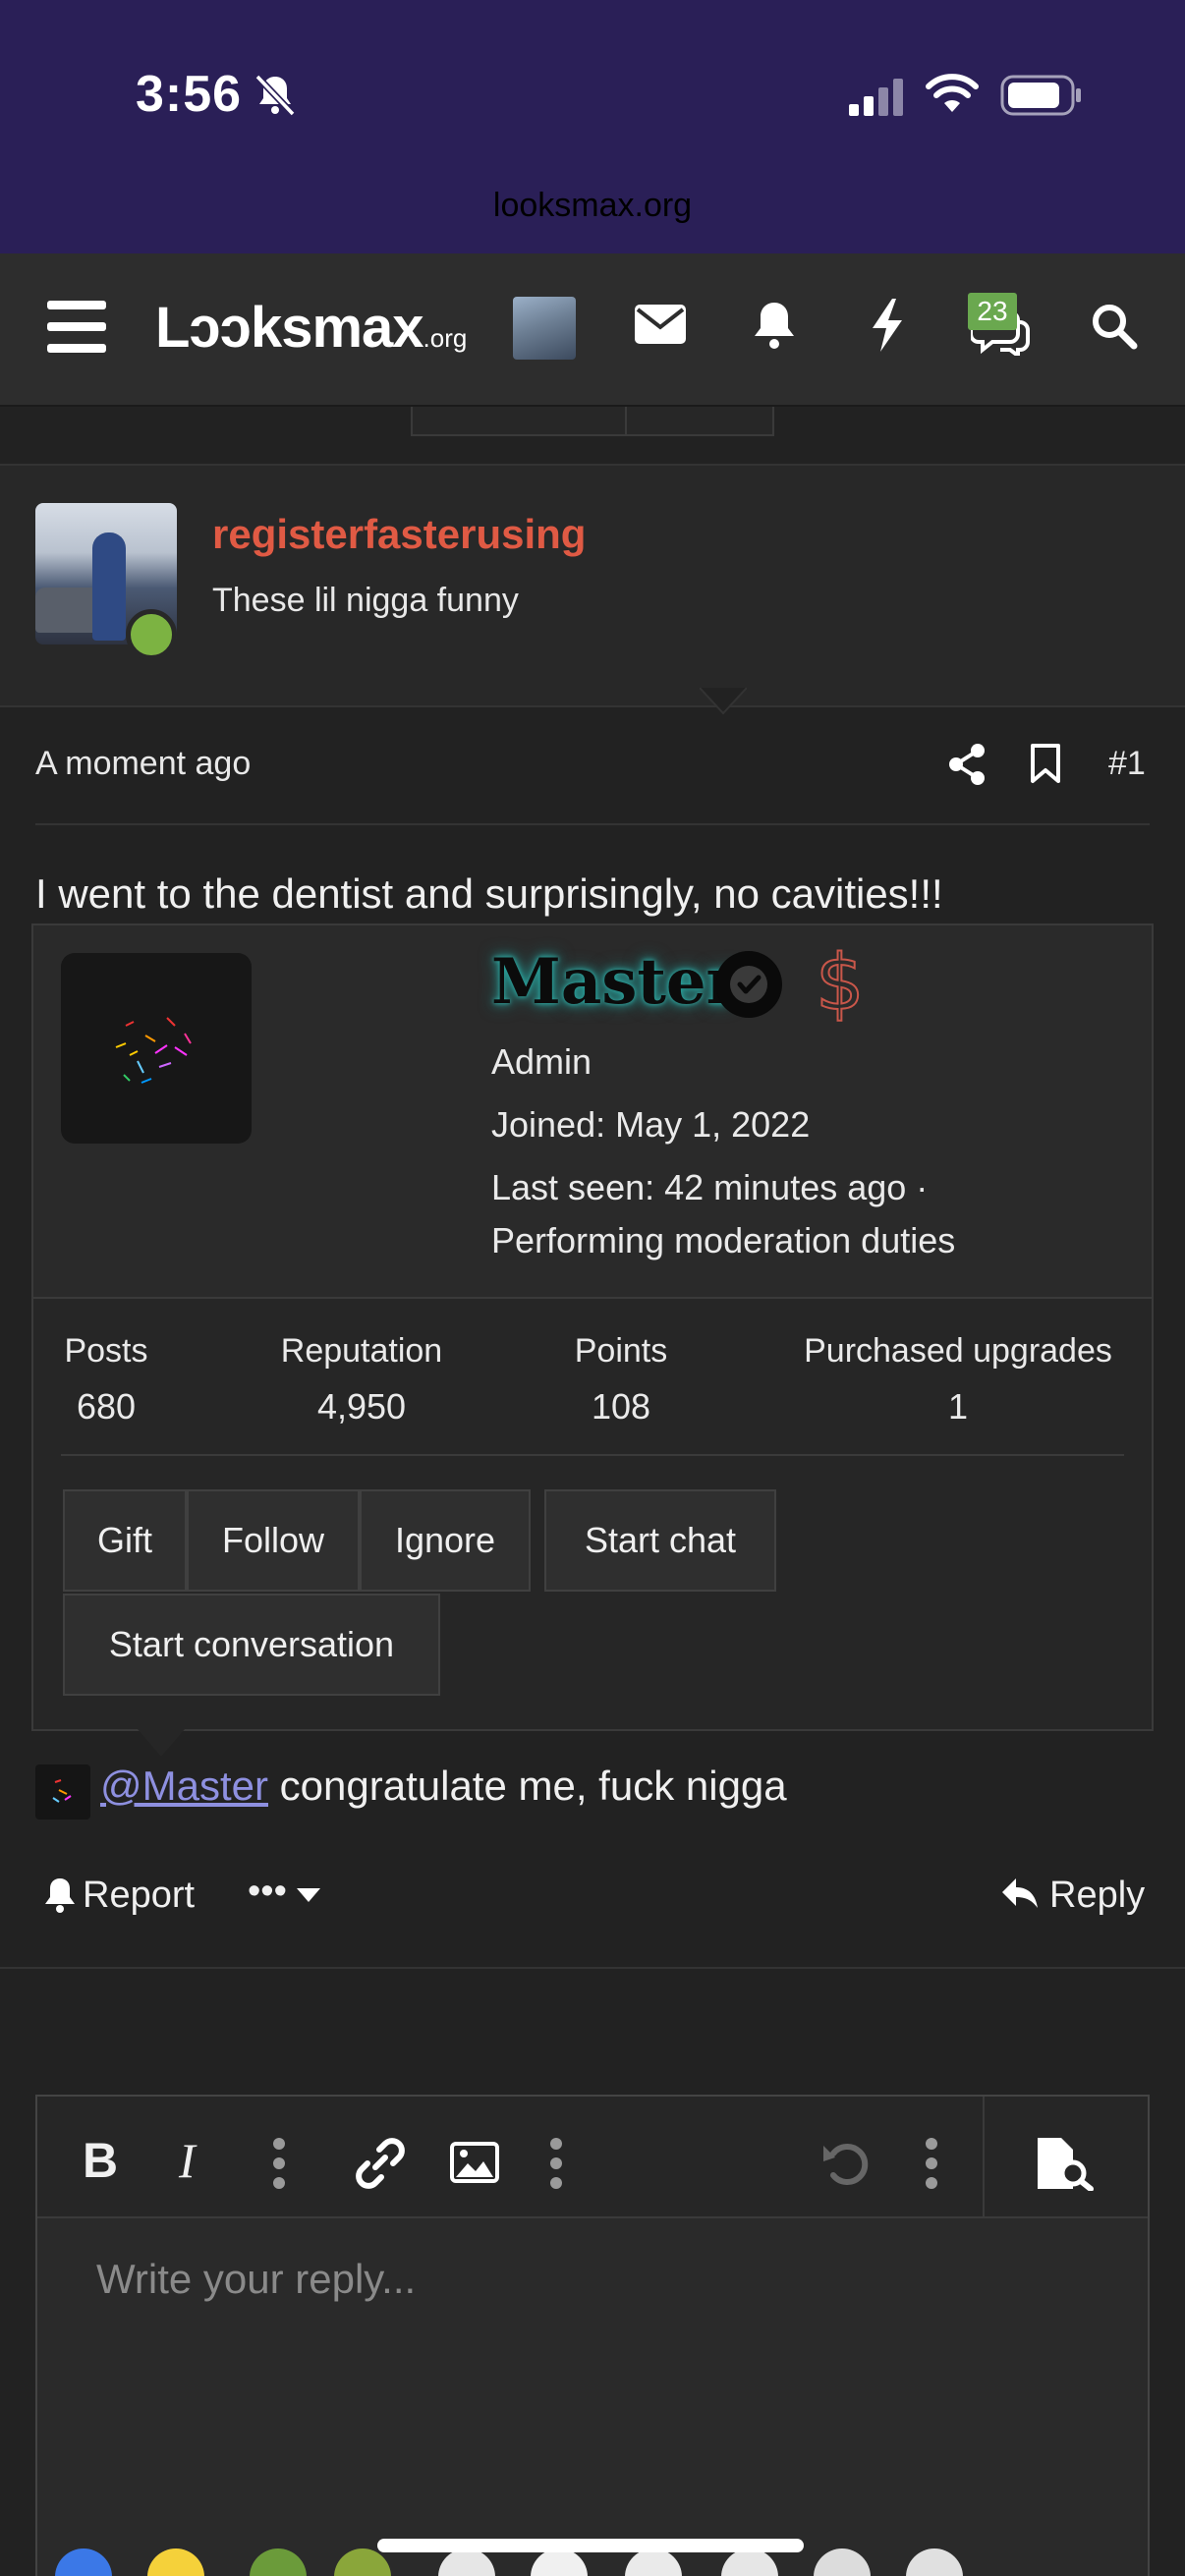 This screenshot has height=2576, width=1185. What do you see at coordinates (76, 326) in the screenshot?
I see `menu-icon` at bounding box center [76, 326].